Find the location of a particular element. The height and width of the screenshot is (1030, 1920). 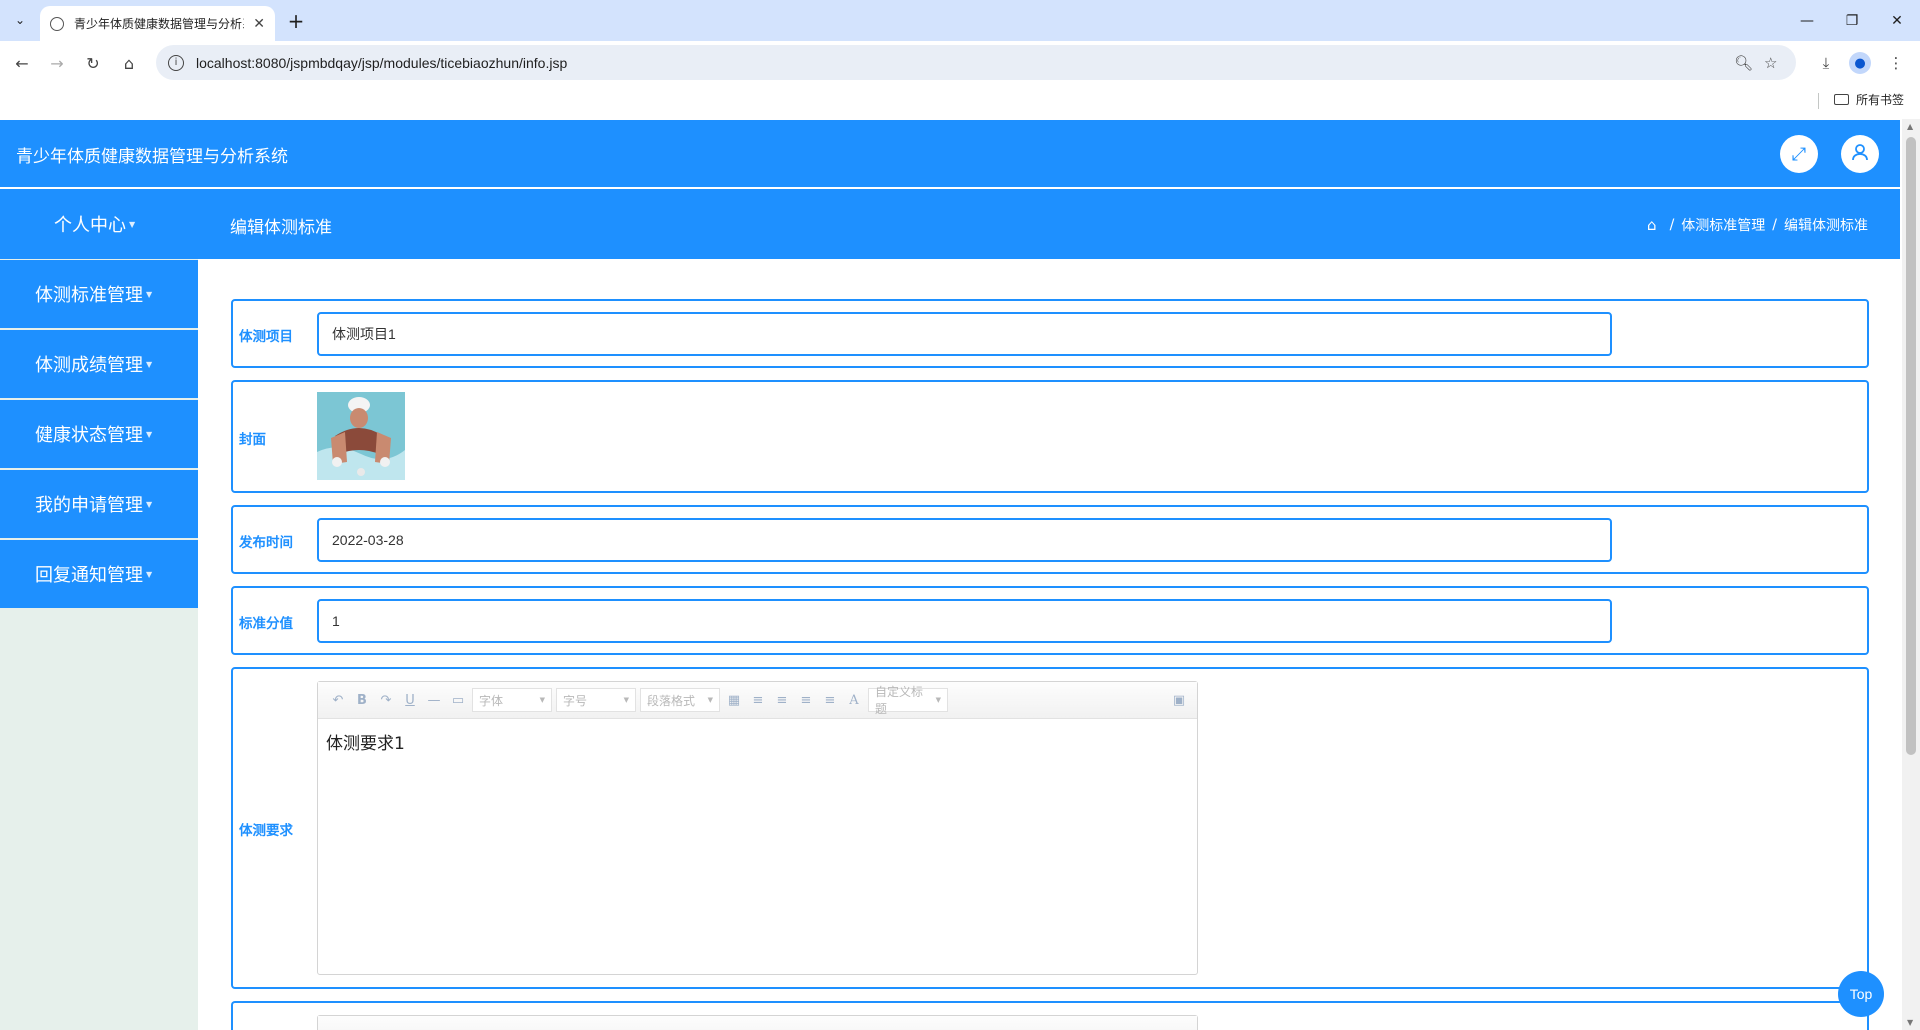

align-center-icon: ≡ is located at coordinates (806, 700).